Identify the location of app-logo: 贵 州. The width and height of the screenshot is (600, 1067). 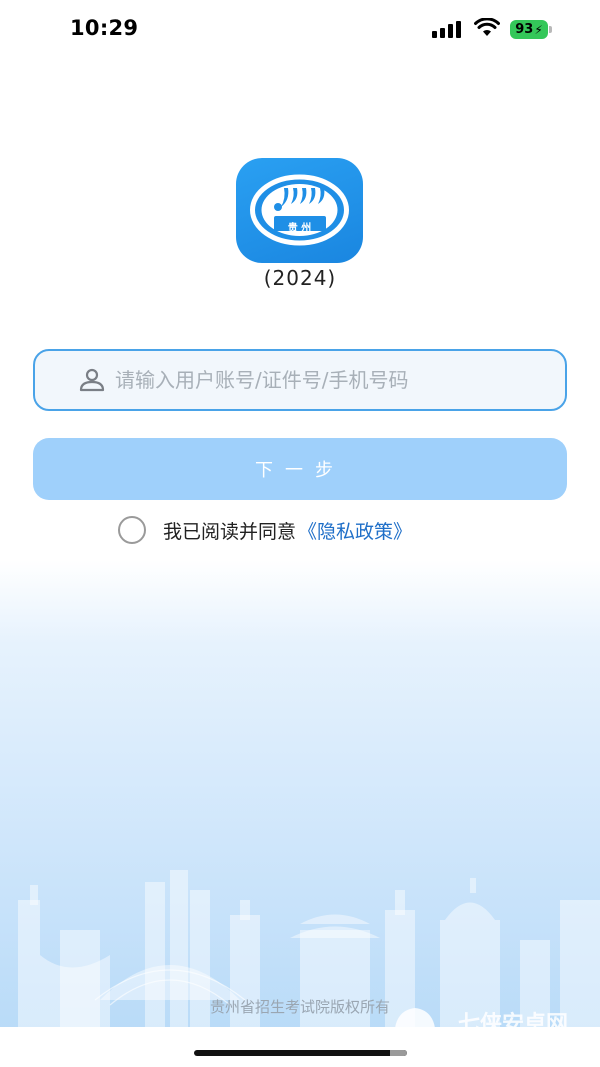
(299, 210).